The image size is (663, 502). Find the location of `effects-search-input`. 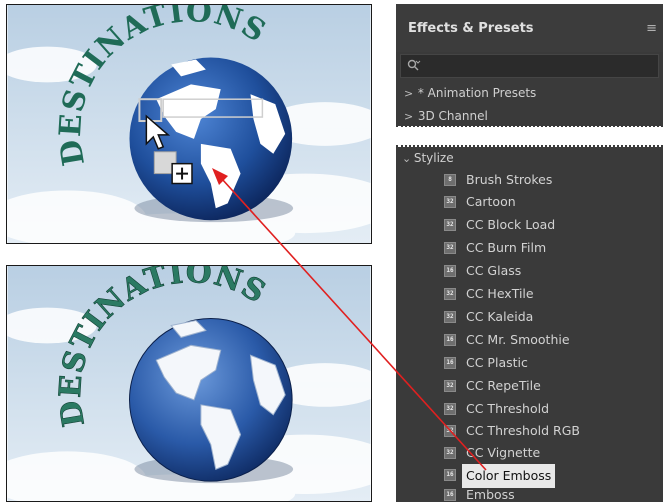

effects-search-input is located at coordinates (529, 66).